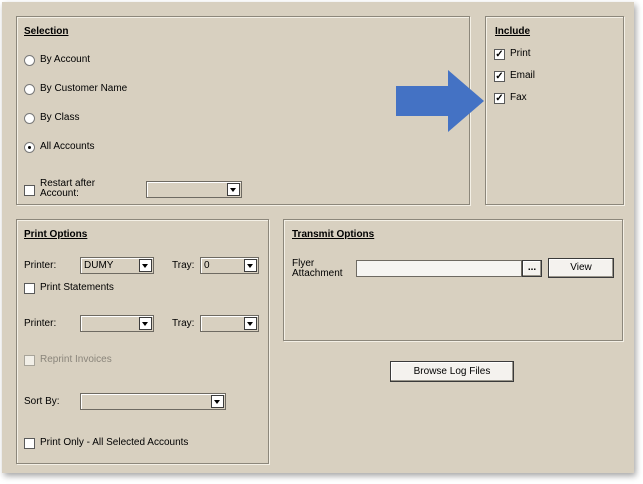  Describe the element at coordinates (183, 323) in the screenshot. I see `tray2-label: Tray:` at that location.